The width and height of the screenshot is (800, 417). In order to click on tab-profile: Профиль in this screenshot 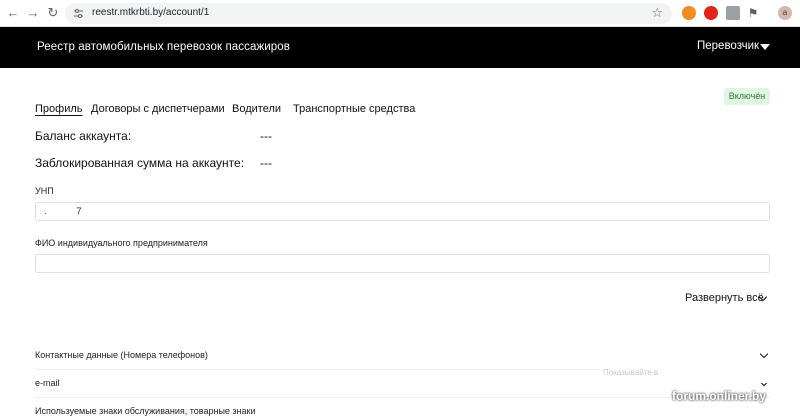, I will do `click(59, 109)`.